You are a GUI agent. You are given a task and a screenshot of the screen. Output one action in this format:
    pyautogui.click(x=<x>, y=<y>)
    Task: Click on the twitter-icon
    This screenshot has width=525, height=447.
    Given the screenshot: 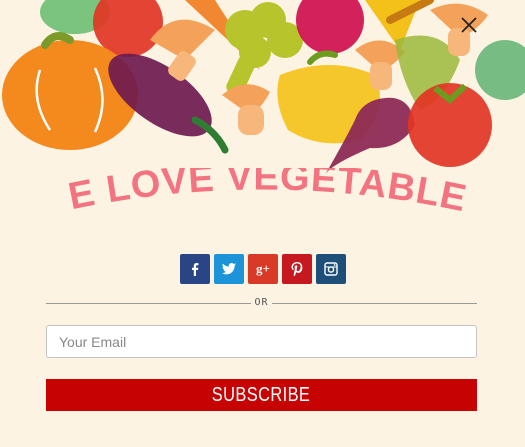 What is the action you would take?
    pyautogui.click(x=229, y=269)
    